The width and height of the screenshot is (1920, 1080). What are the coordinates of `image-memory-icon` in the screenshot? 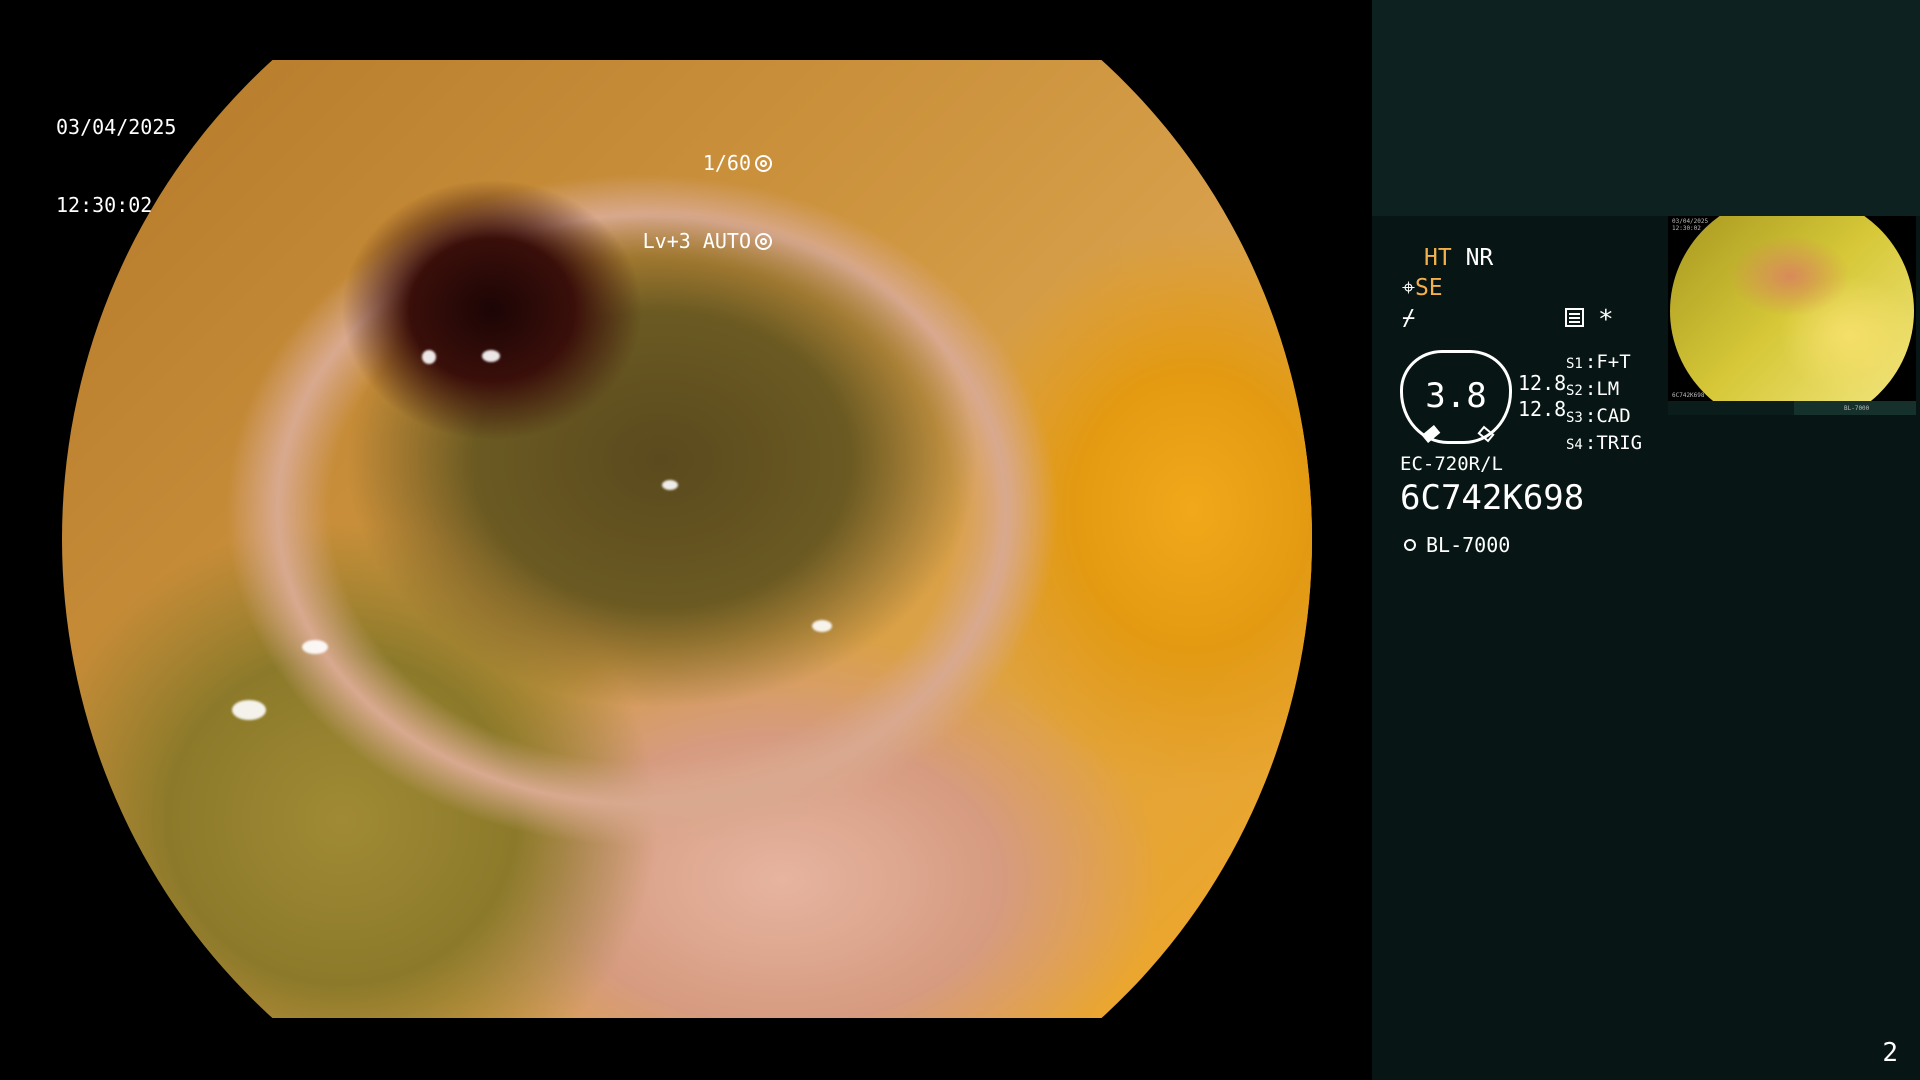 It's located at (1574, 317).